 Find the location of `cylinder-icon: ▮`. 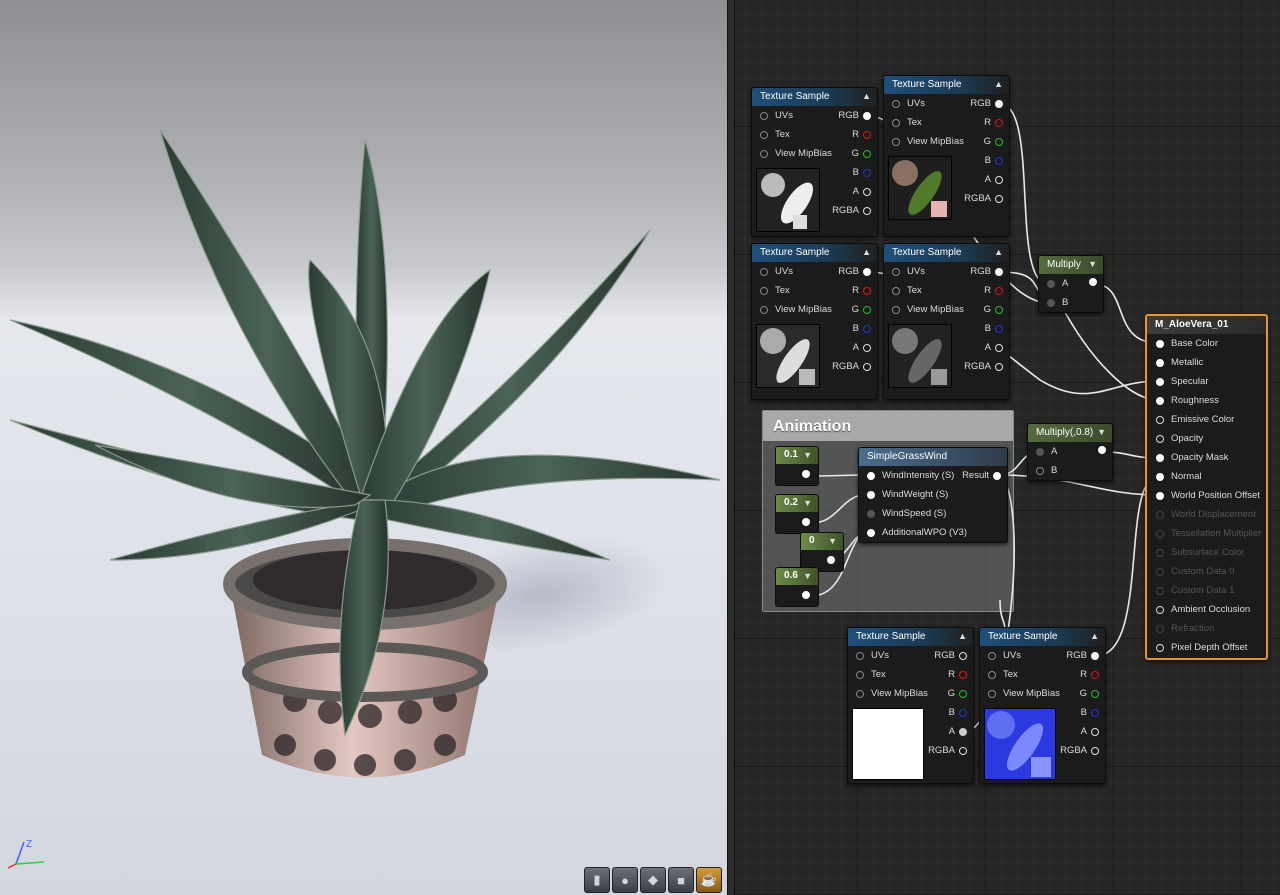

cylinder-icon: ▮ is located at coordinates (597, 880).